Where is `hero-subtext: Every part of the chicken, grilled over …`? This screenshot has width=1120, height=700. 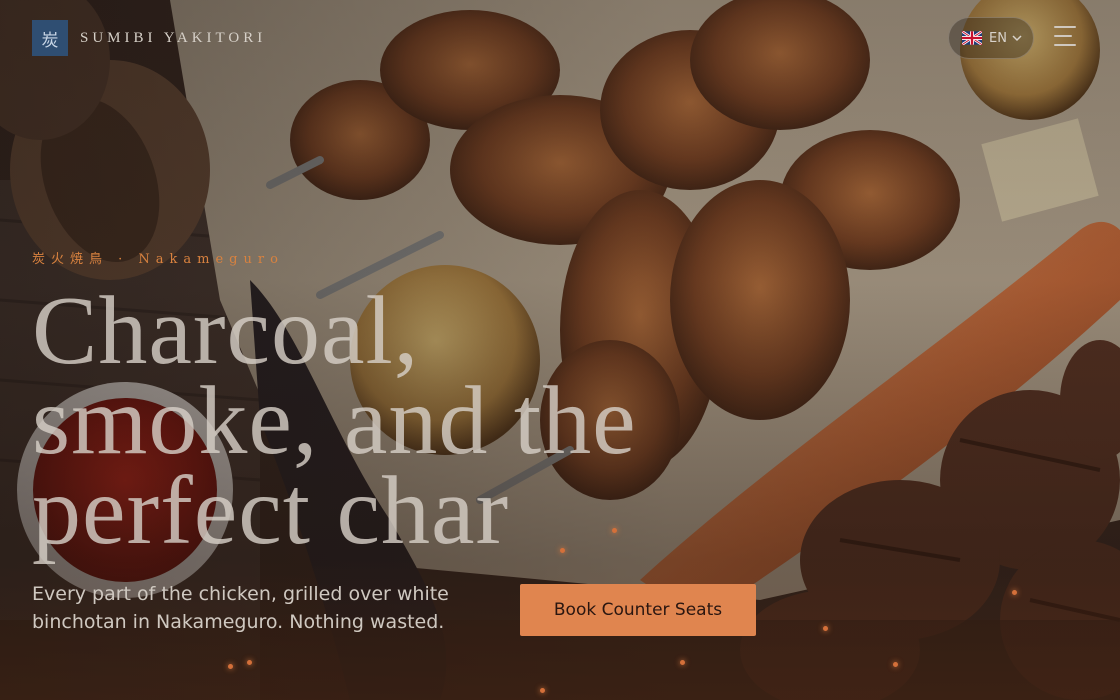 hero-subtext: Every part of the chicken, grilled over … is located at coordinates (240, 608).